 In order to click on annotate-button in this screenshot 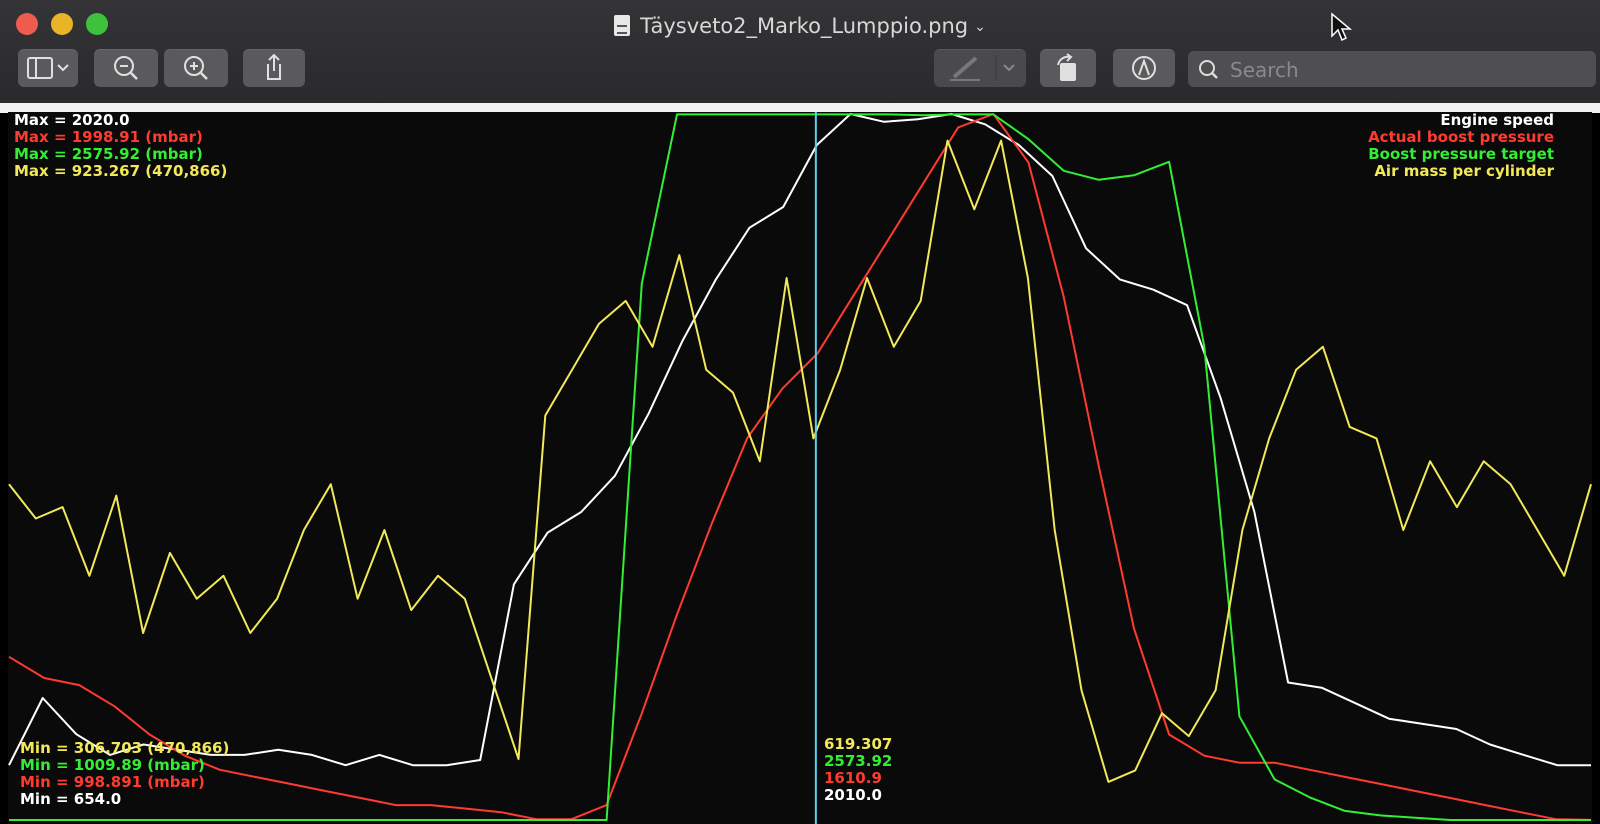, I will do `click(1144, 68)`.